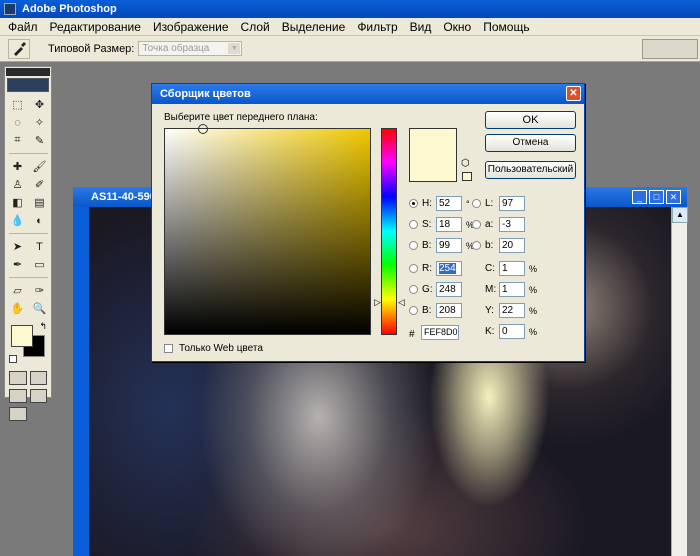  I want to click on menu-help: Помощь, so click(506, 27).